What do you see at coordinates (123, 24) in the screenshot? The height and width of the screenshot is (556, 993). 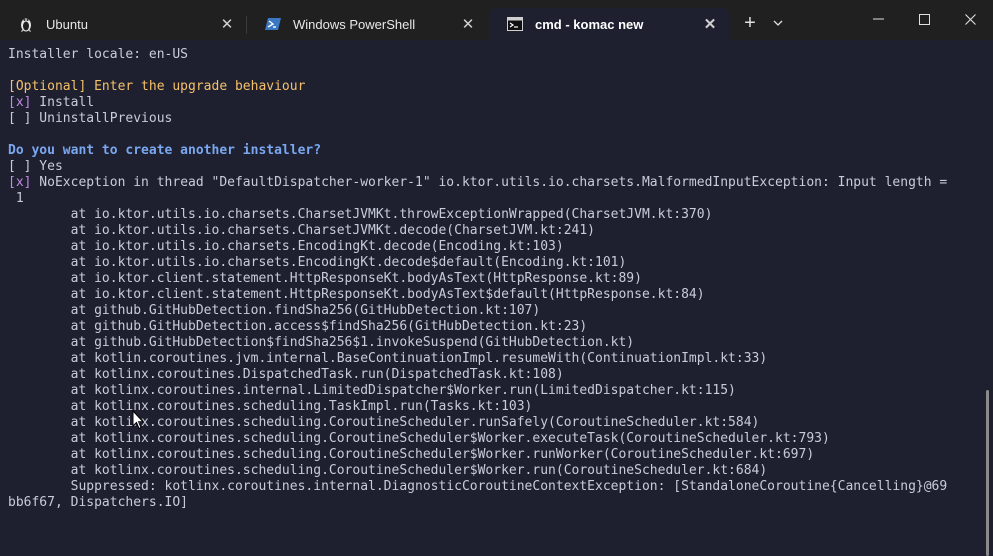 I see `tab-ubuntu: Ubuntu ✕` at bounding box center [123, 24].